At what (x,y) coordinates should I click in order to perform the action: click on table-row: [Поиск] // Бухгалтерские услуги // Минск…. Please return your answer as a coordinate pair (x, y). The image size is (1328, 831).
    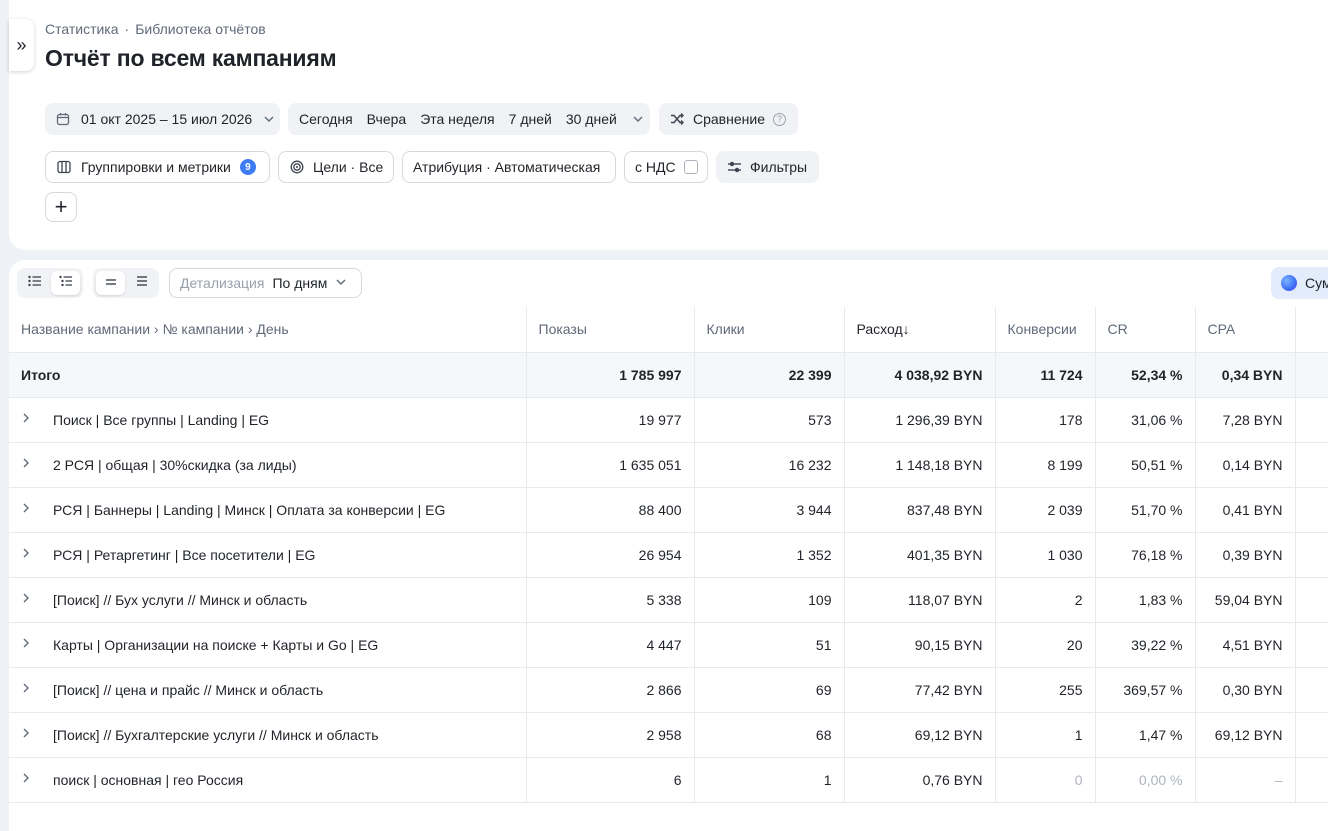
    Looking at the image, I should click on (668, 735).